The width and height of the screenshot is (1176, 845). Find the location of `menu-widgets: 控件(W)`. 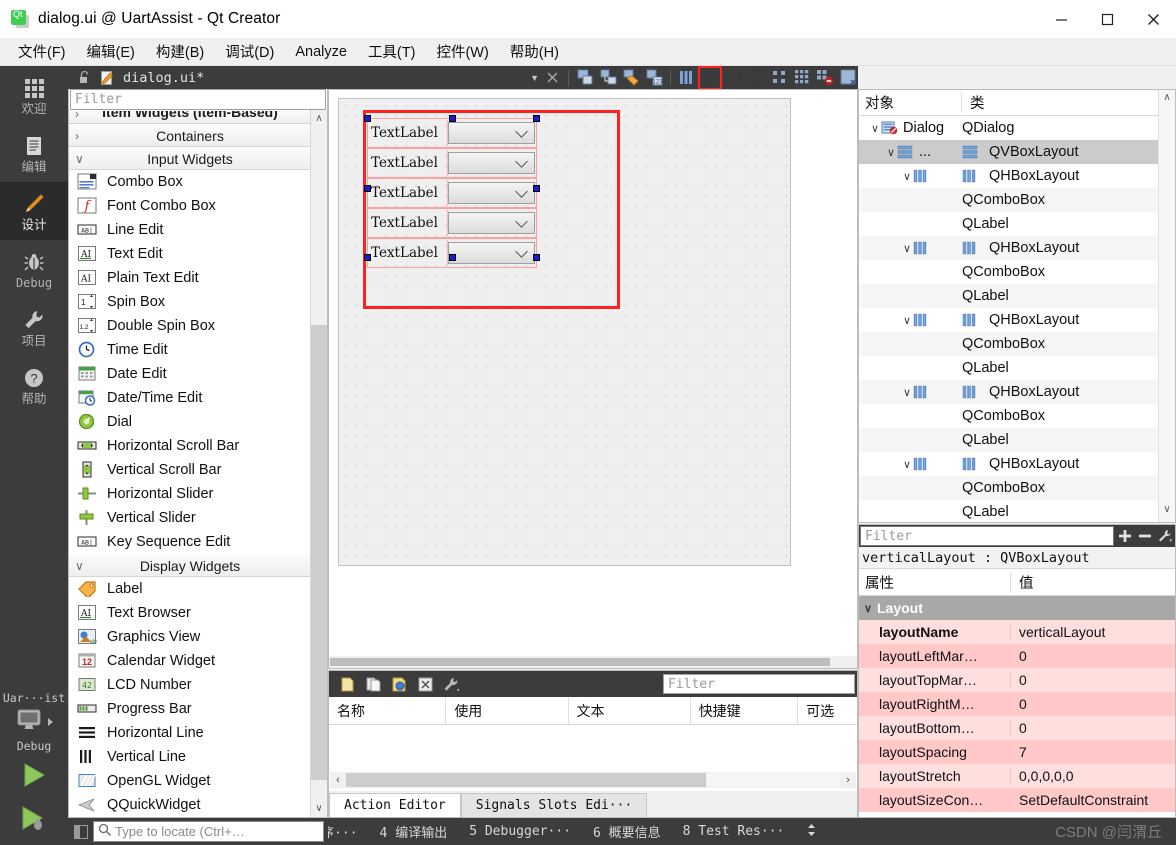

menu-widgets: 控件(W) is located at coordinates (462, 51).